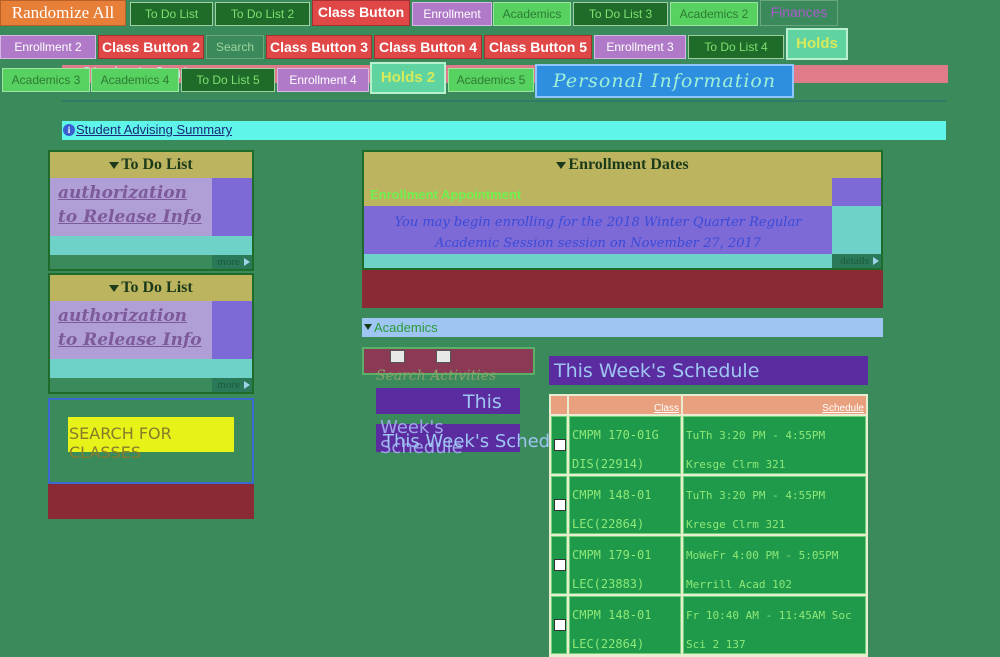  I want to click on finances-button: Finances, so click(799, 13).